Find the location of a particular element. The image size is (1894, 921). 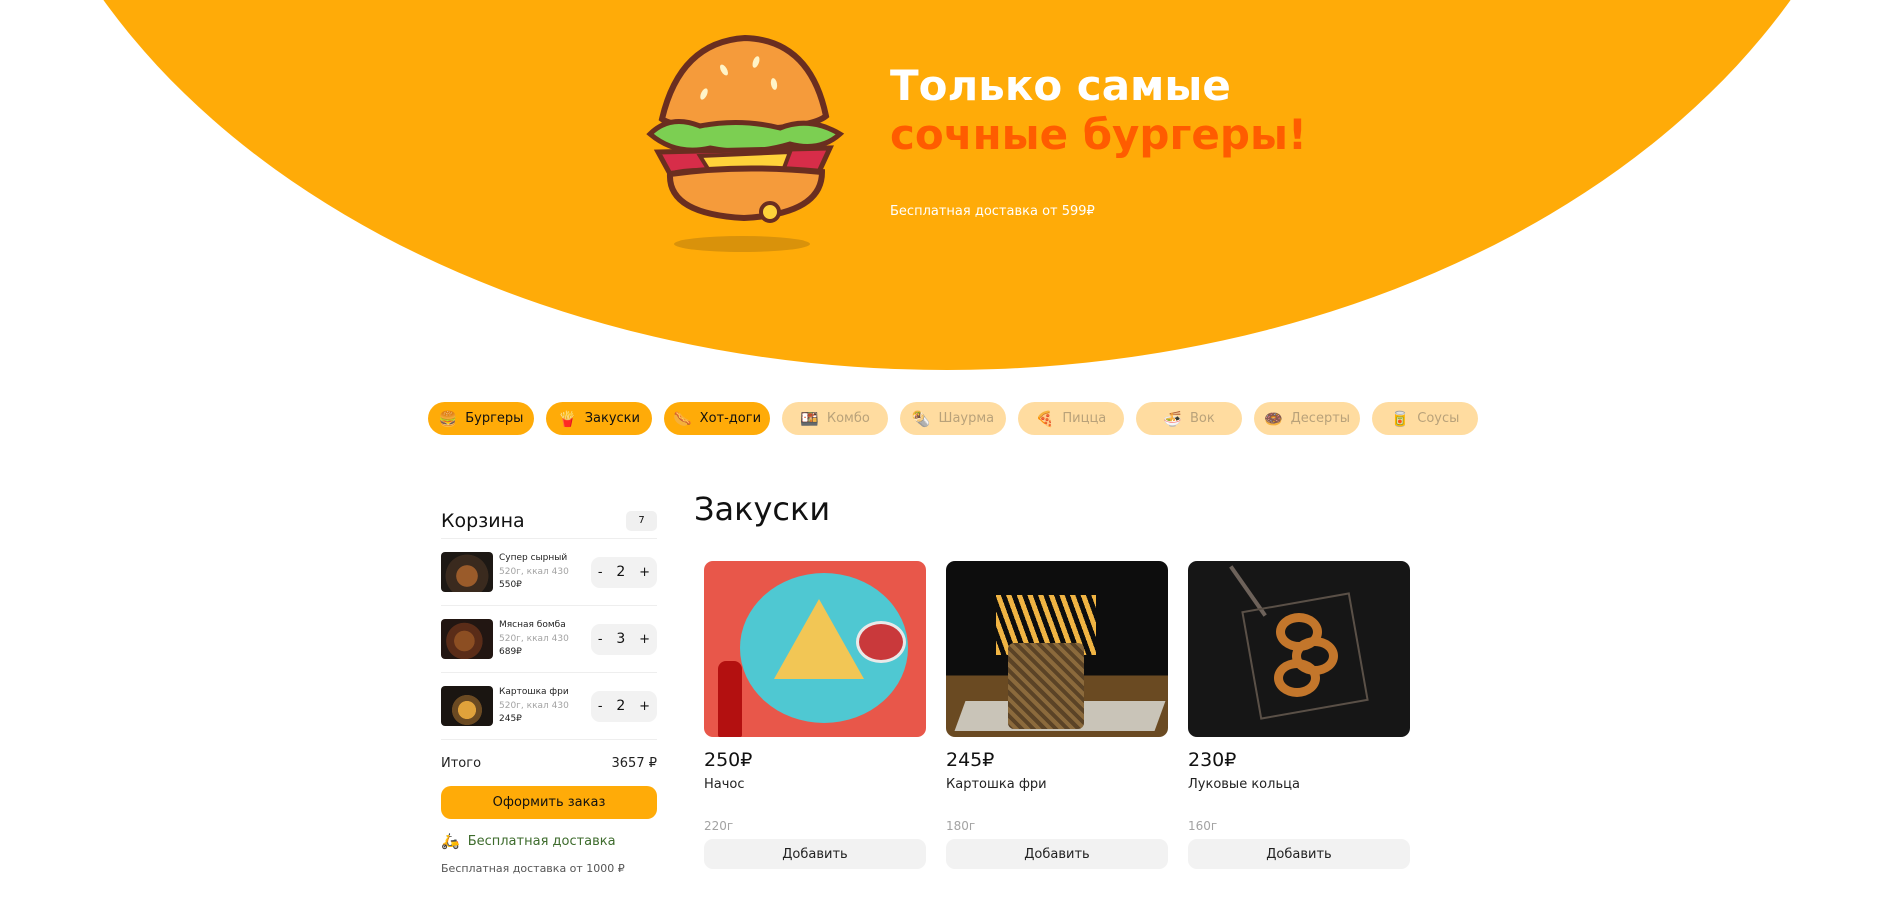

snack-icon: 🍟 is located at coordinates (567, 418).